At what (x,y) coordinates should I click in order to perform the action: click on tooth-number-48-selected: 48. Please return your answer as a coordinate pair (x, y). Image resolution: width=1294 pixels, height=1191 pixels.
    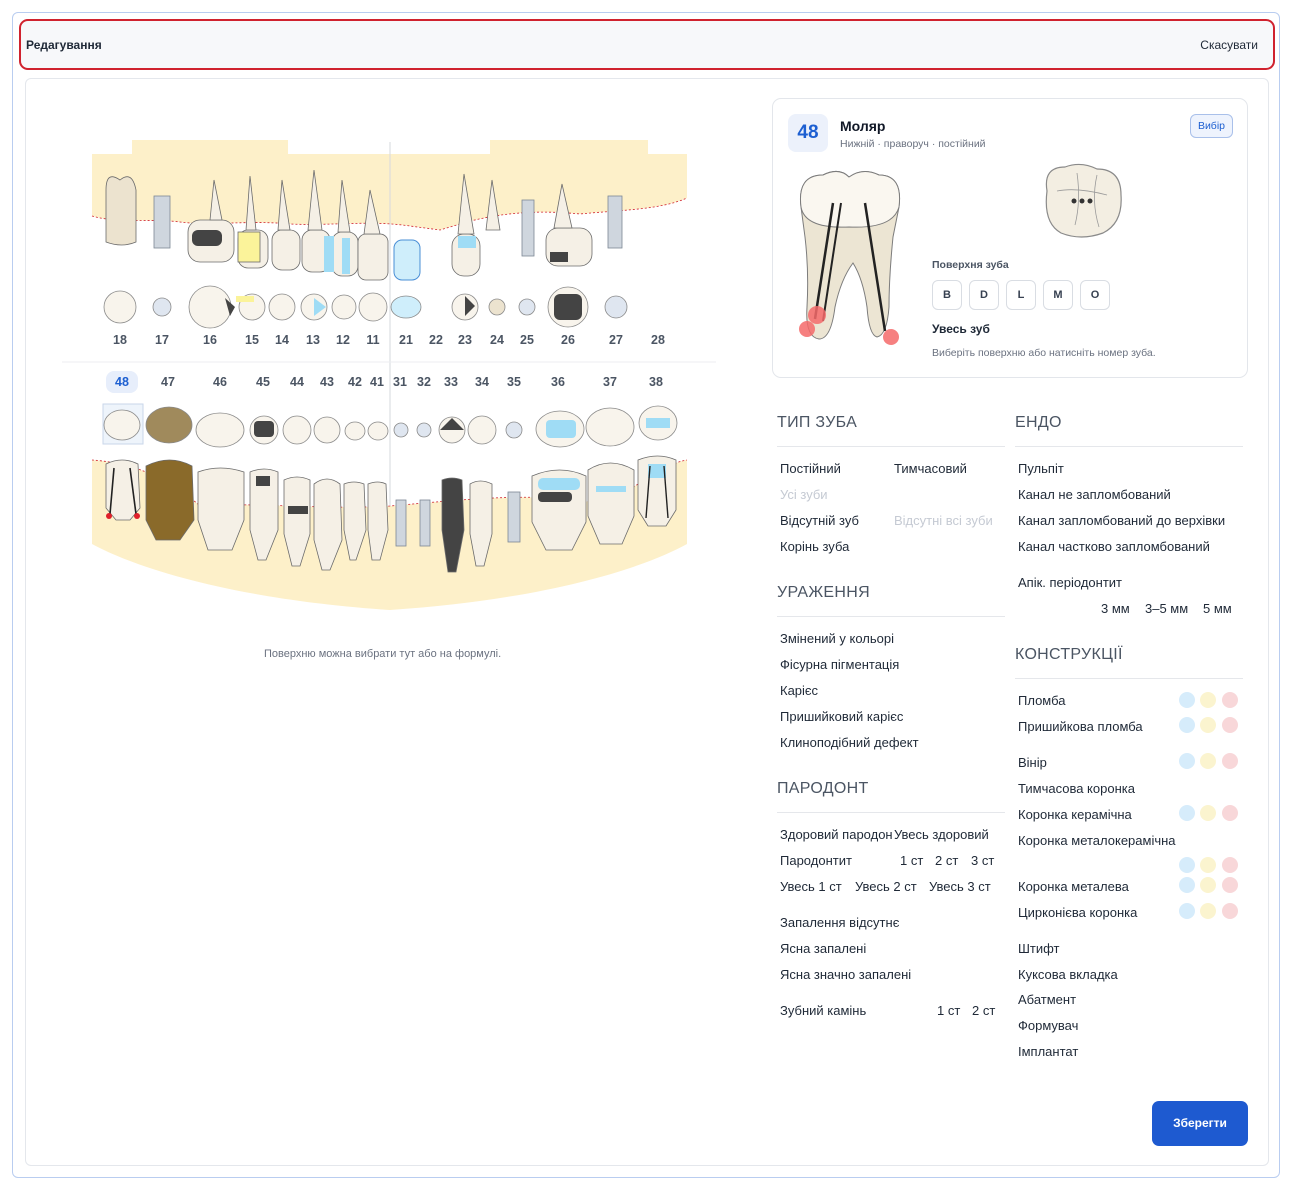
    Looking at the image, I should click on (122, 382).